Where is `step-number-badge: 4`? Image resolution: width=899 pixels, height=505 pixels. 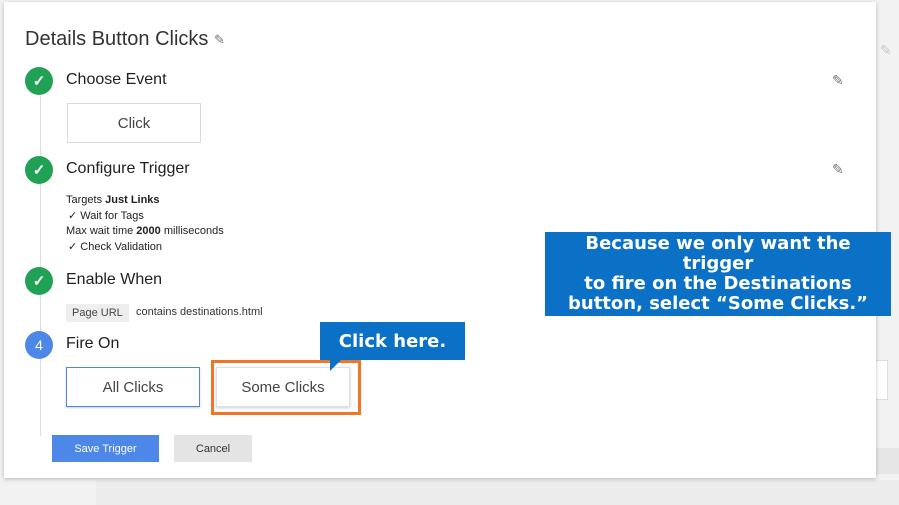
step-number-badge: 4 is located at coordinates (39, 345).